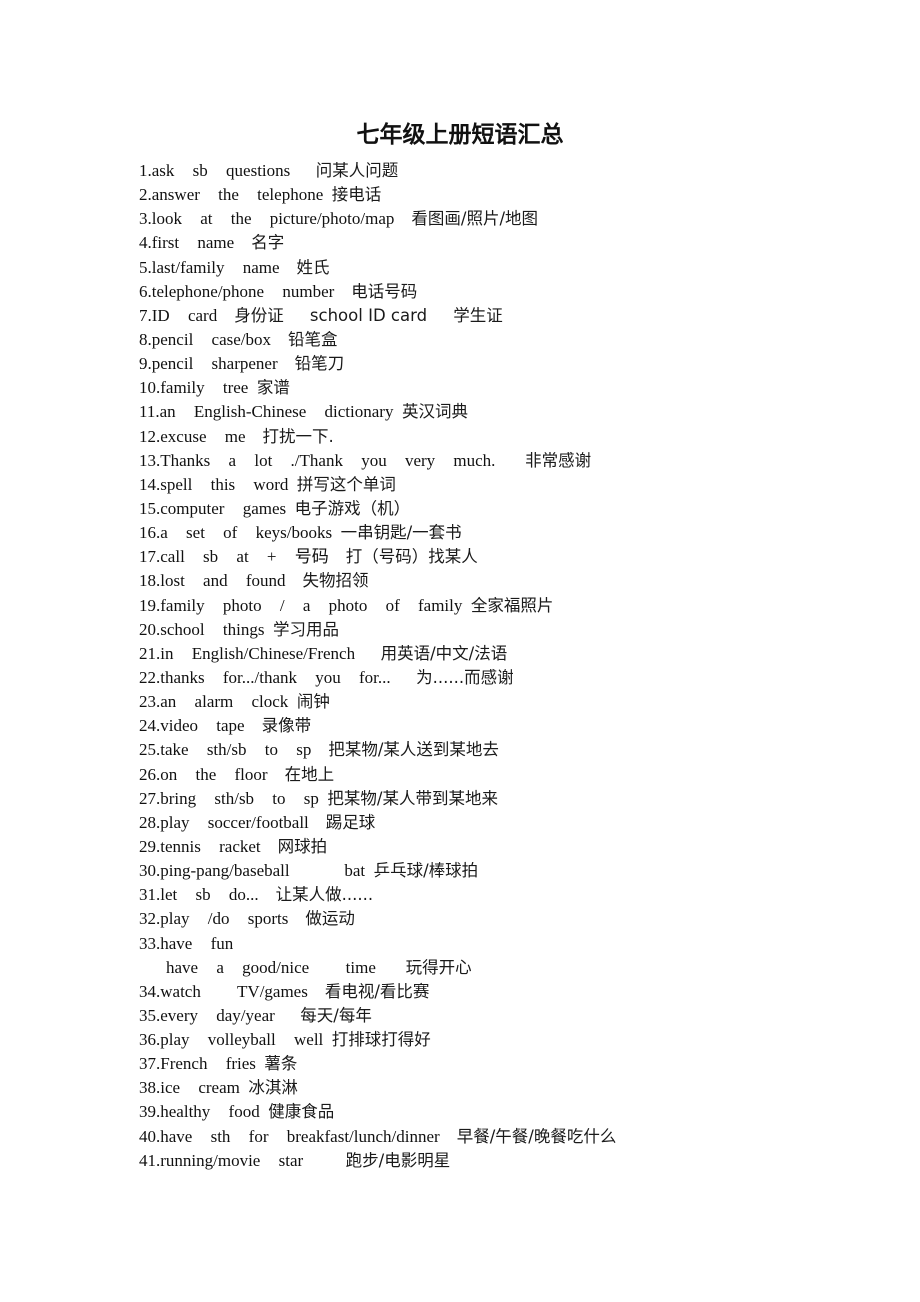  I want to click on phrase-english: 3.look at the picture/photo/map, so click(267, 219).